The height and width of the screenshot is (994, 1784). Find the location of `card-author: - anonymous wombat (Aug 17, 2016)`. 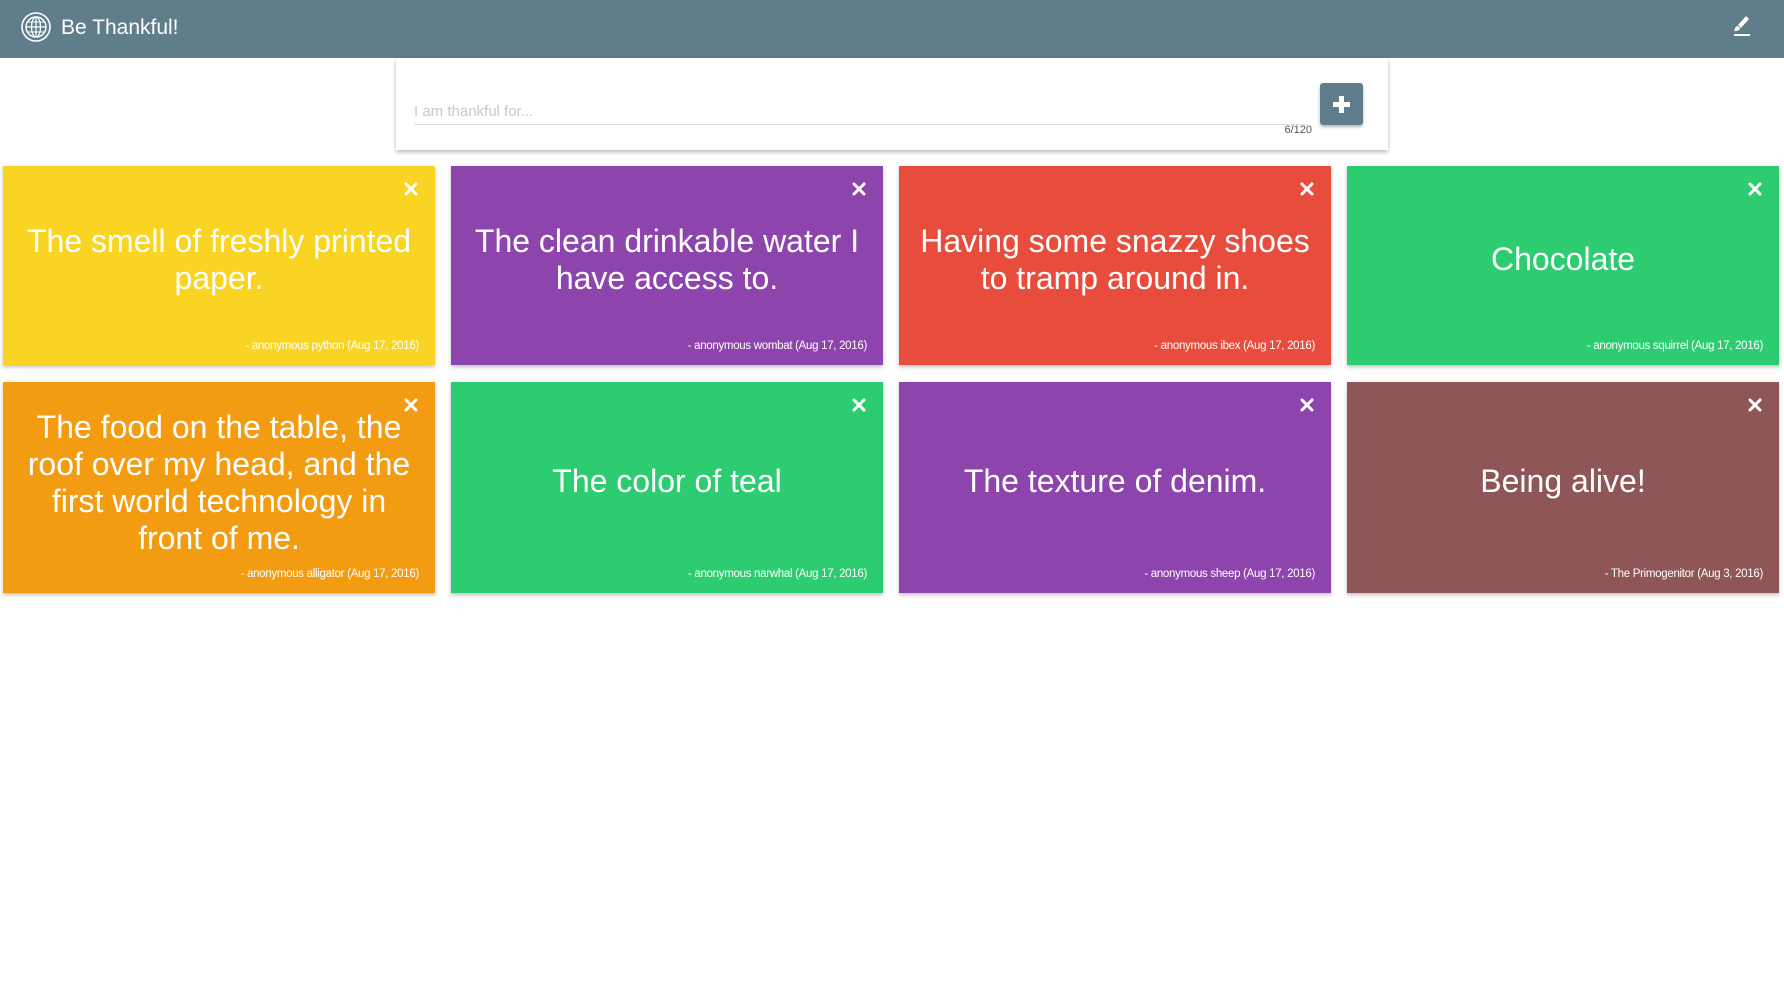

card-author: - anonymous wombat (Aug 17, 2016) is located at coordinates (777, 346).